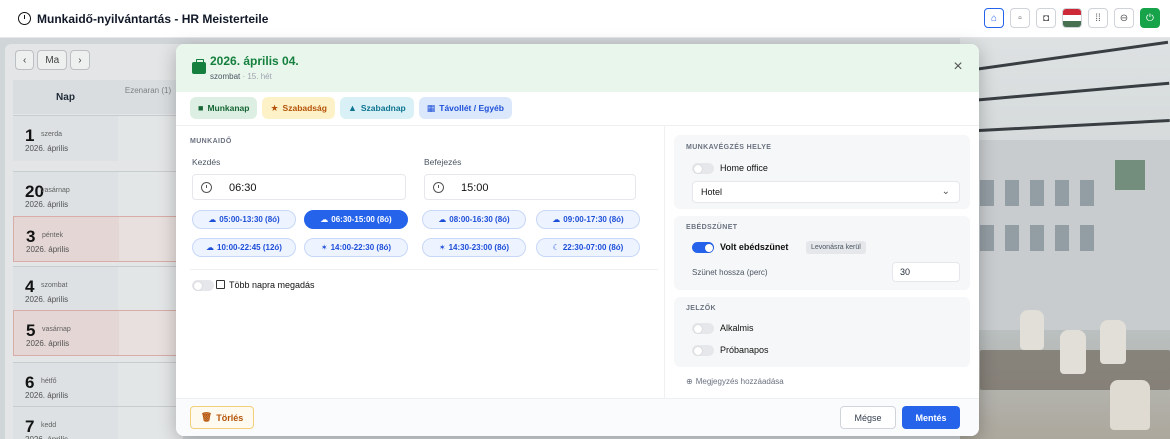 Image resolution: width=1170 pixels, height=439 pixels. What do you see at coordinates (712, 227) in the screenshot?
I see `lunch-section-label: EBÉDSZÜNET` at bounding box center [712, 227].